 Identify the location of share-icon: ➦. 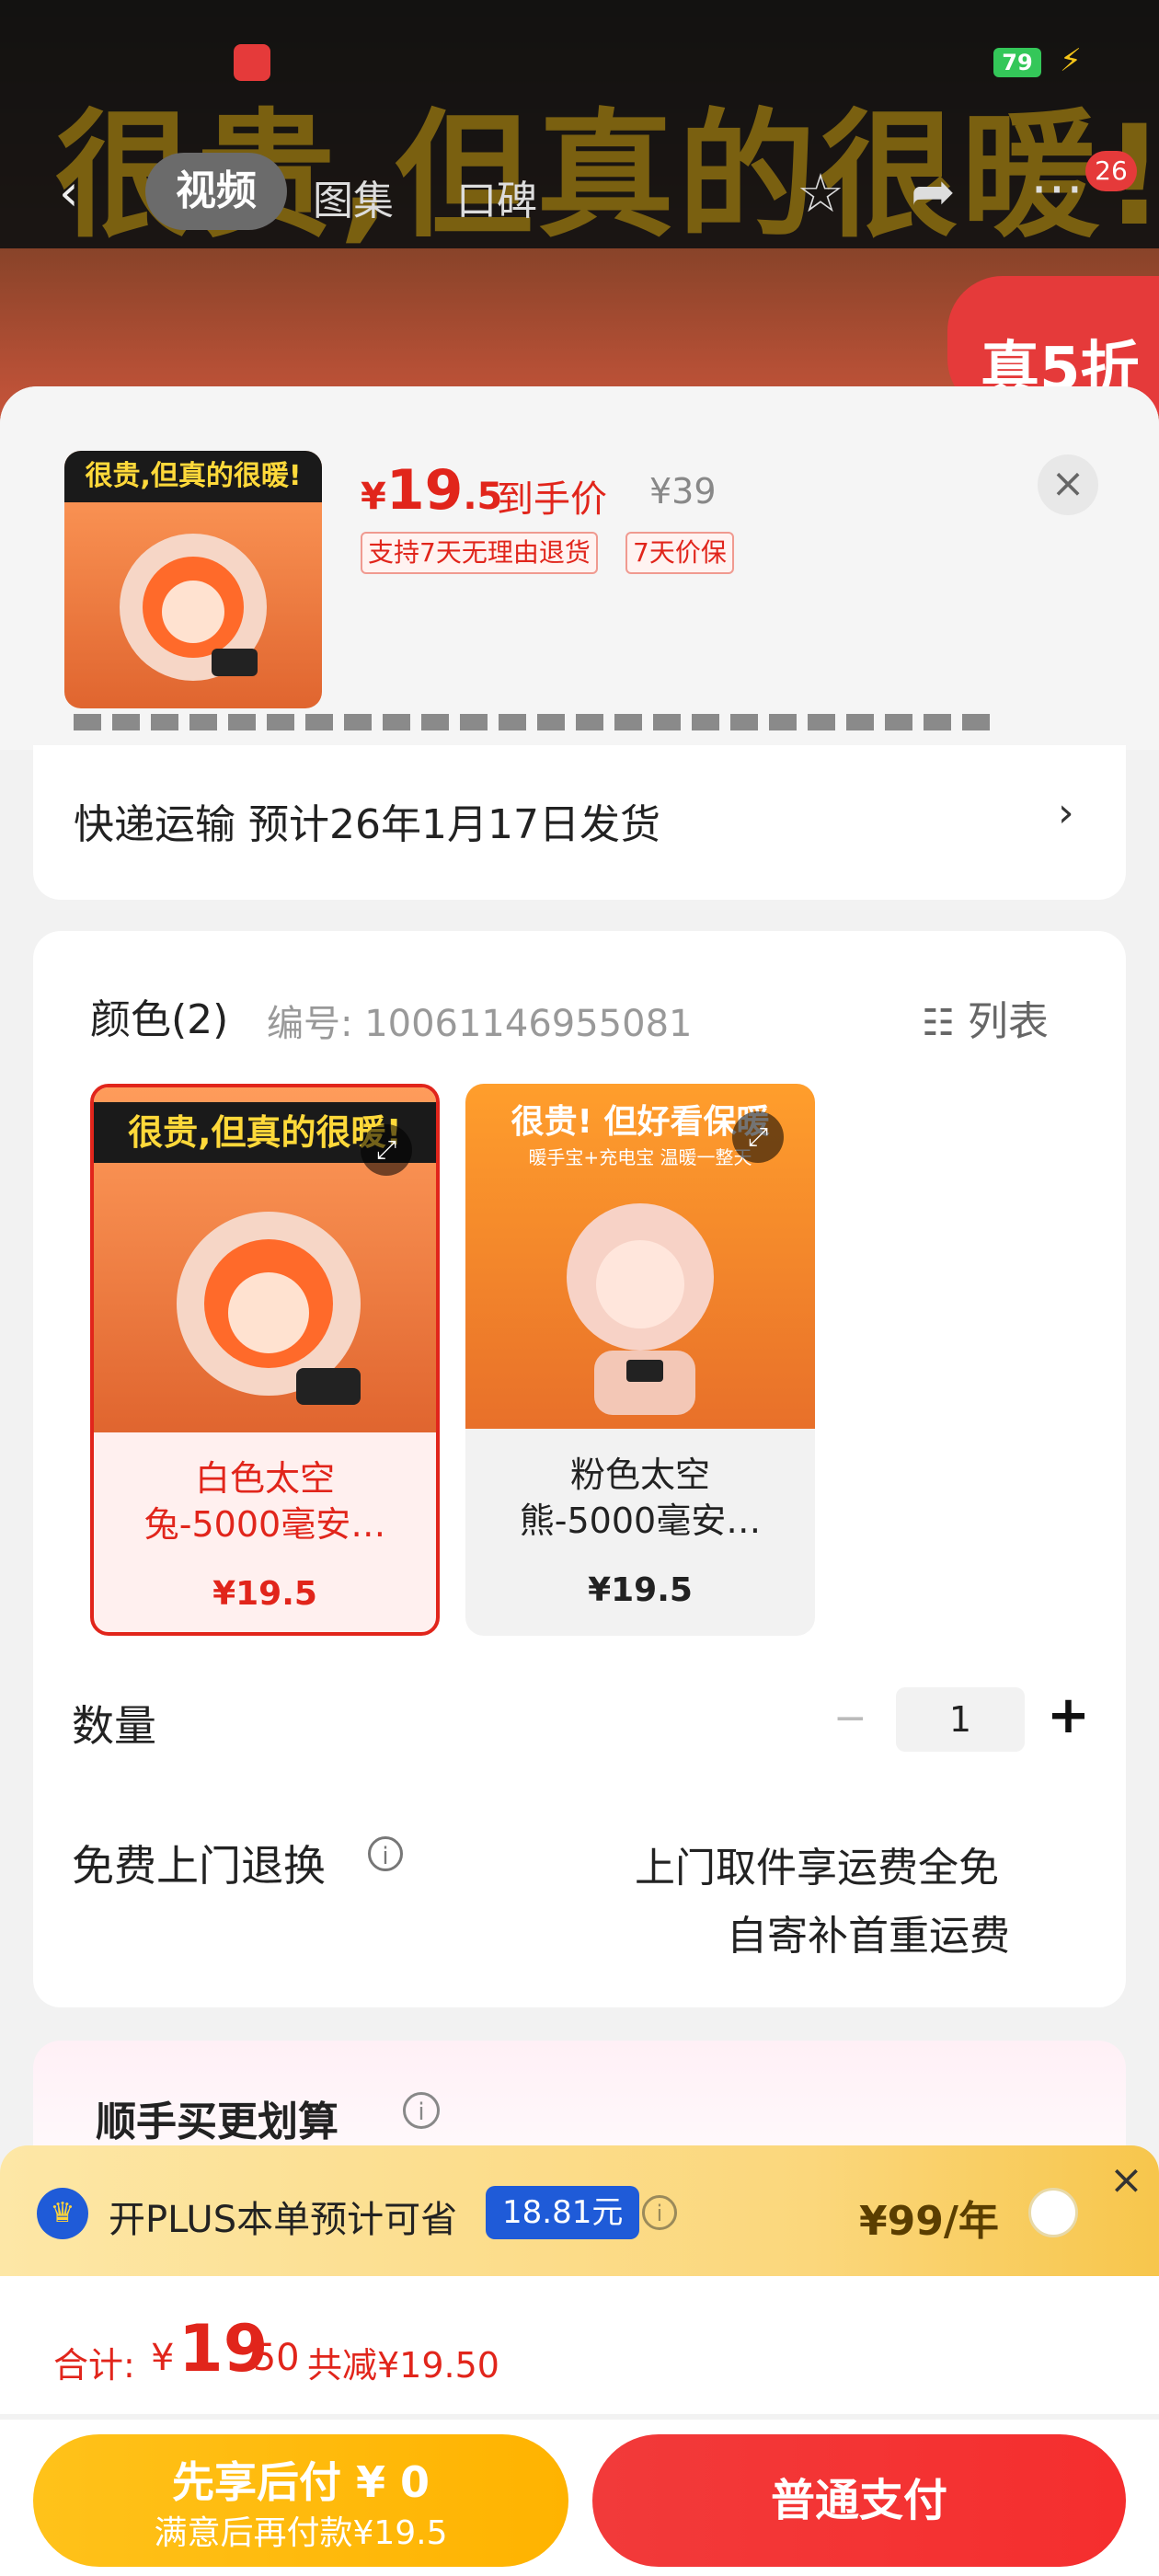
(933, 191).